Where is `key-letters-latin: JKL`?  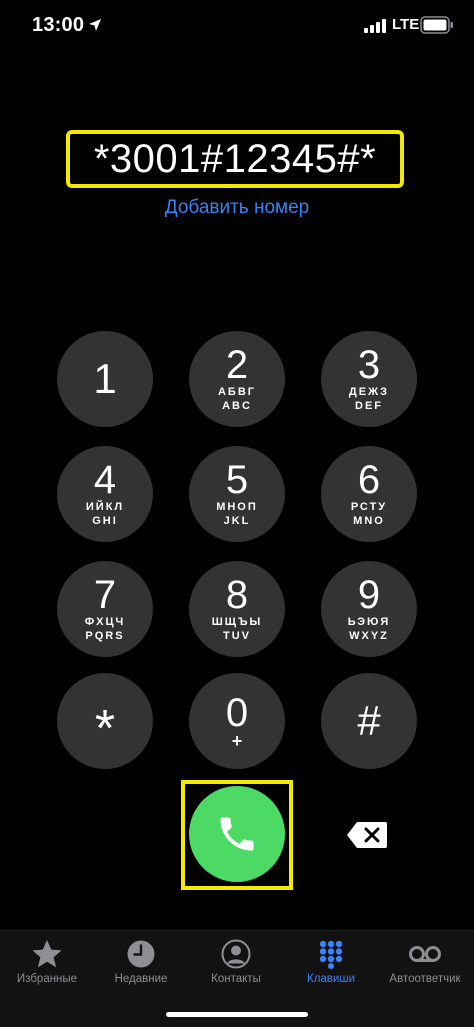 key-letters-latin: JKL is located at coordinates (237, 521).